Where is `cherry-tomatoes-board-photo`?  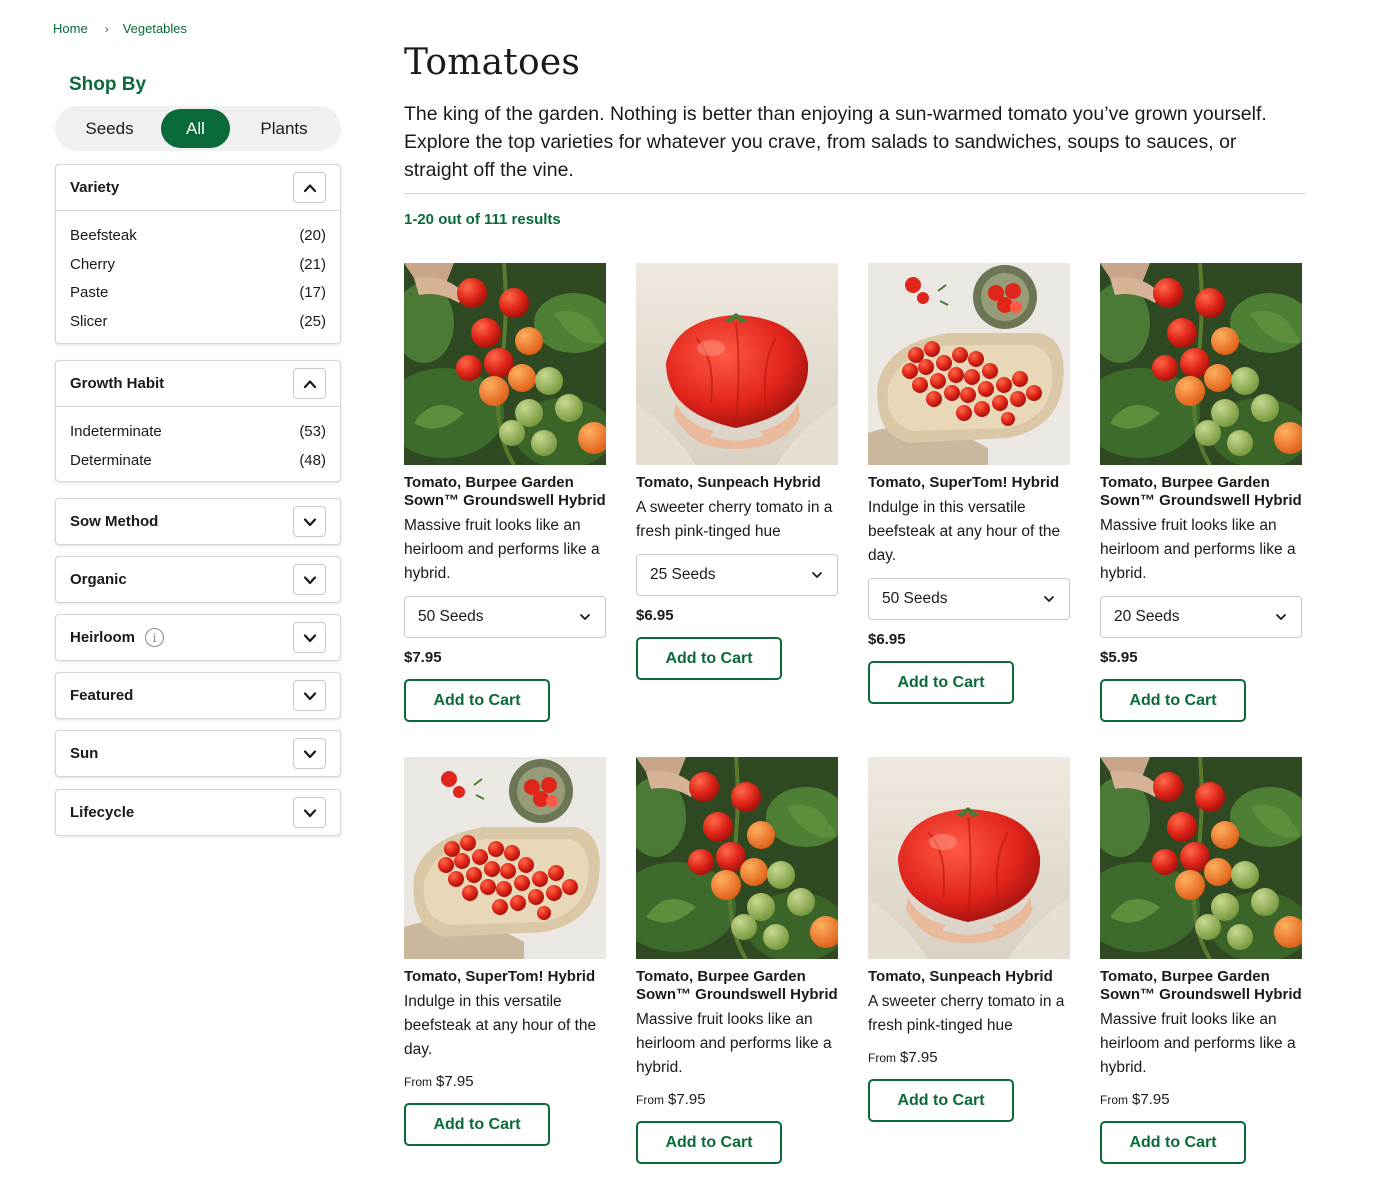 cherry-tomatoes-board-photo is located at coordinates (969, 364).